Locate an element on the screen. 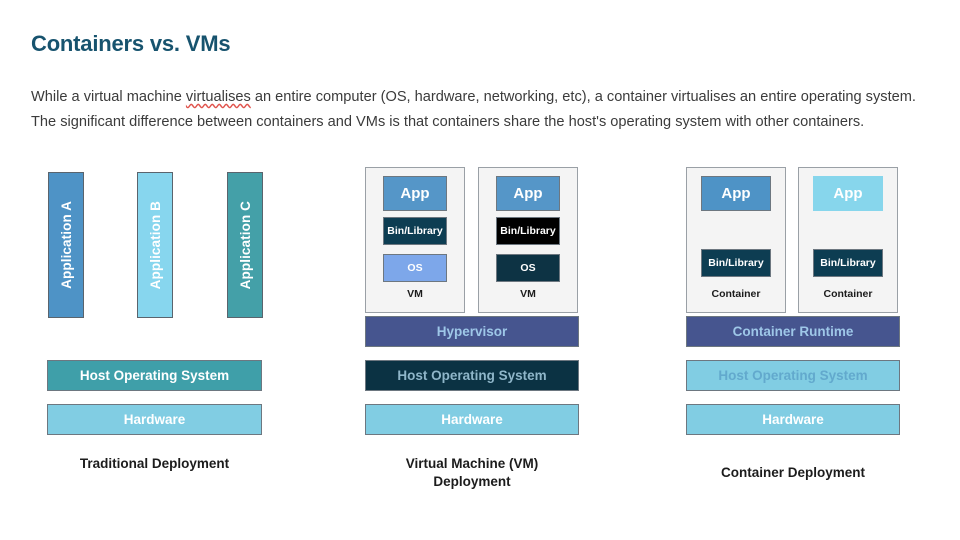  application-c-box: Application C is located at coordinates (245, 245).